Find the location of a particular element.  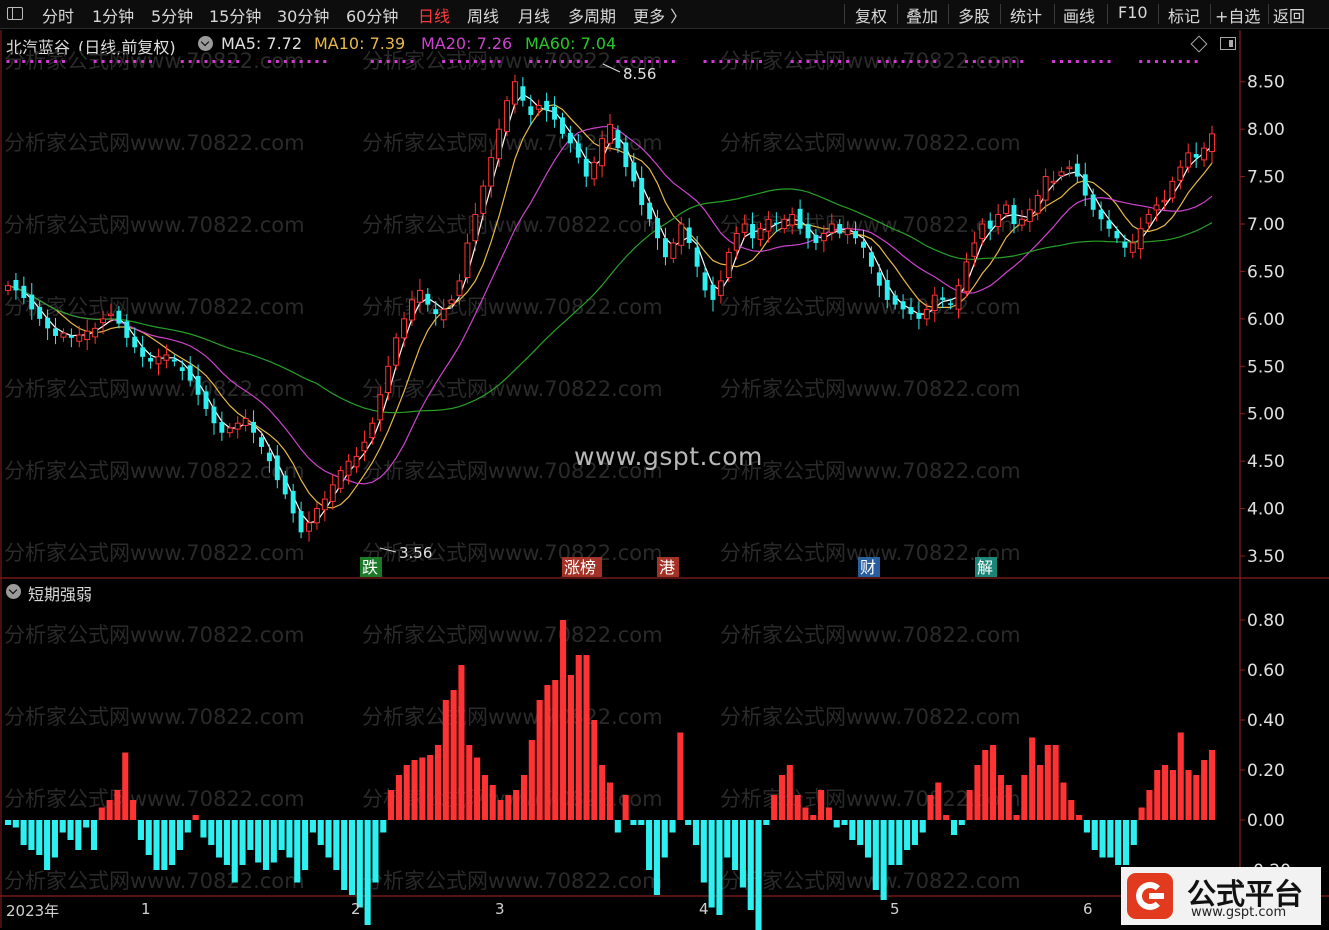

date-axis-label: 6 is located at coordinates (1088, 909).